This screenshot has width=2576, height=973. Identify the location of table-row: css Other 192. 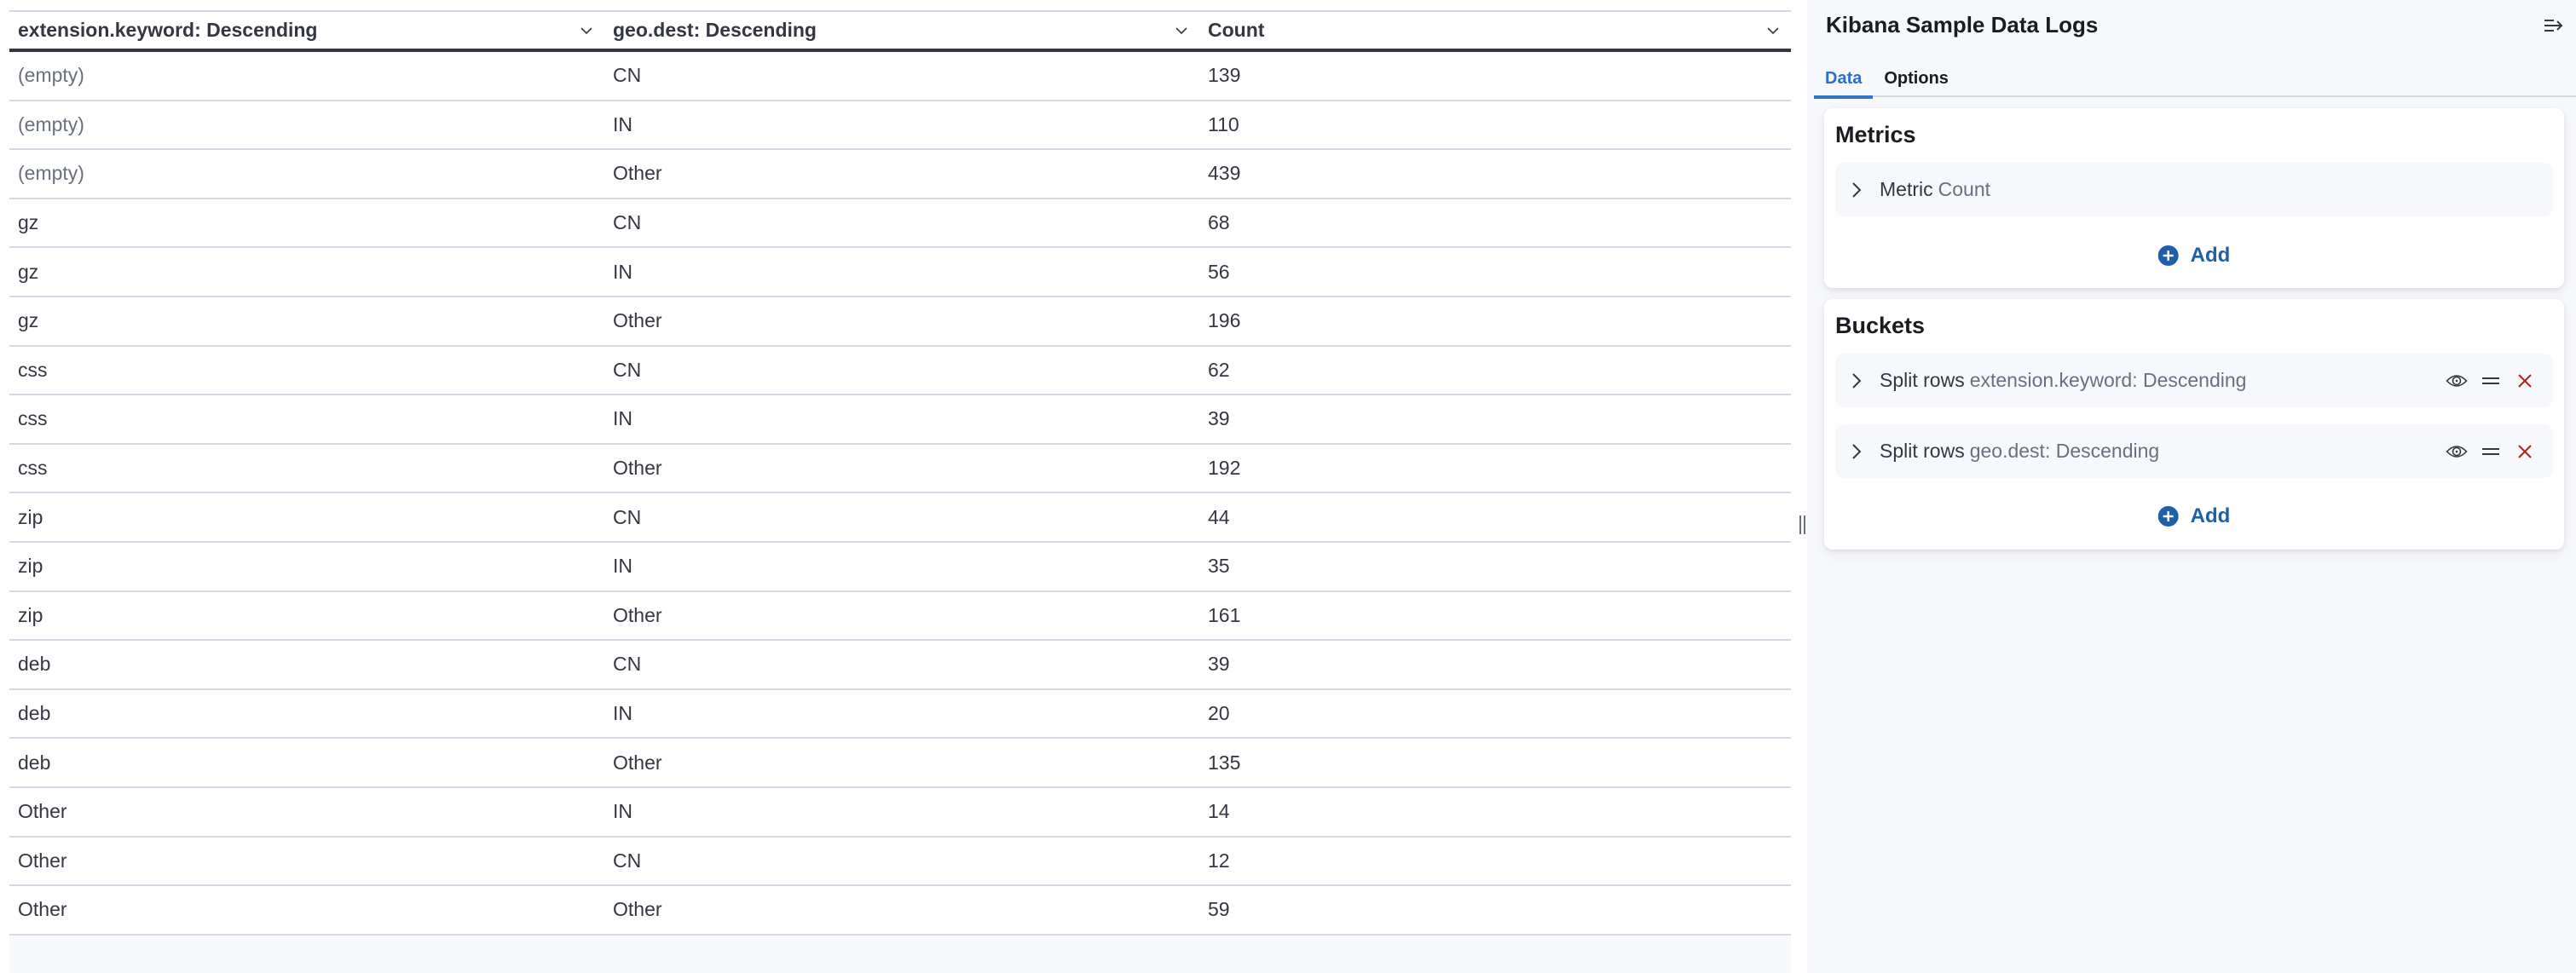
(900, 469).